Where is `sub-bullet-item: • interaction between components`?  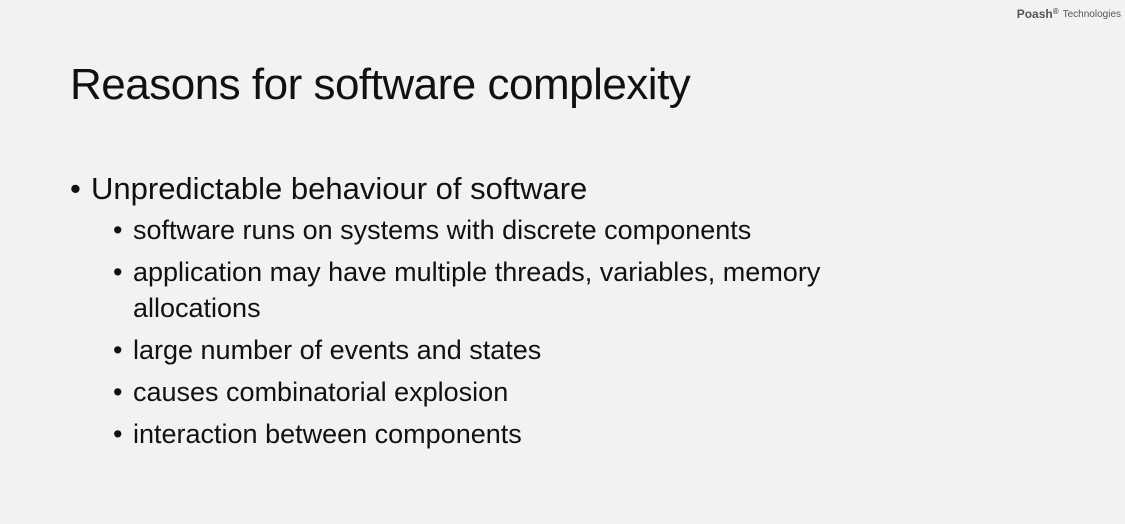
sub-bullet-item: • interaction between components is located at coordinates (581, 434).